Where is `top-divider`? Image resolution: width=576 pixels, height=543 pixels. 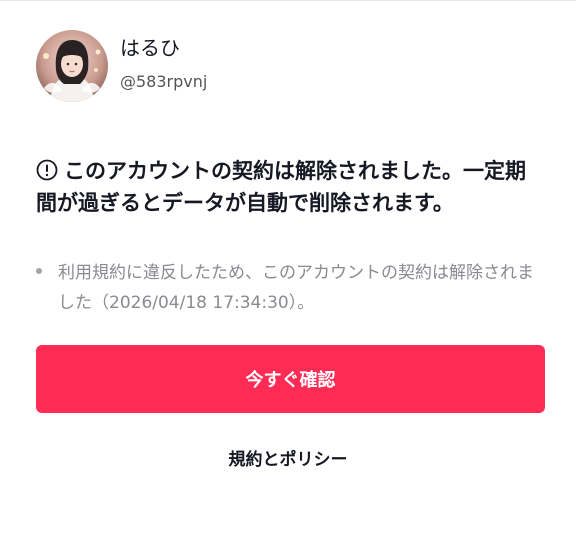 top-divider is located at coordinates (288, 0).